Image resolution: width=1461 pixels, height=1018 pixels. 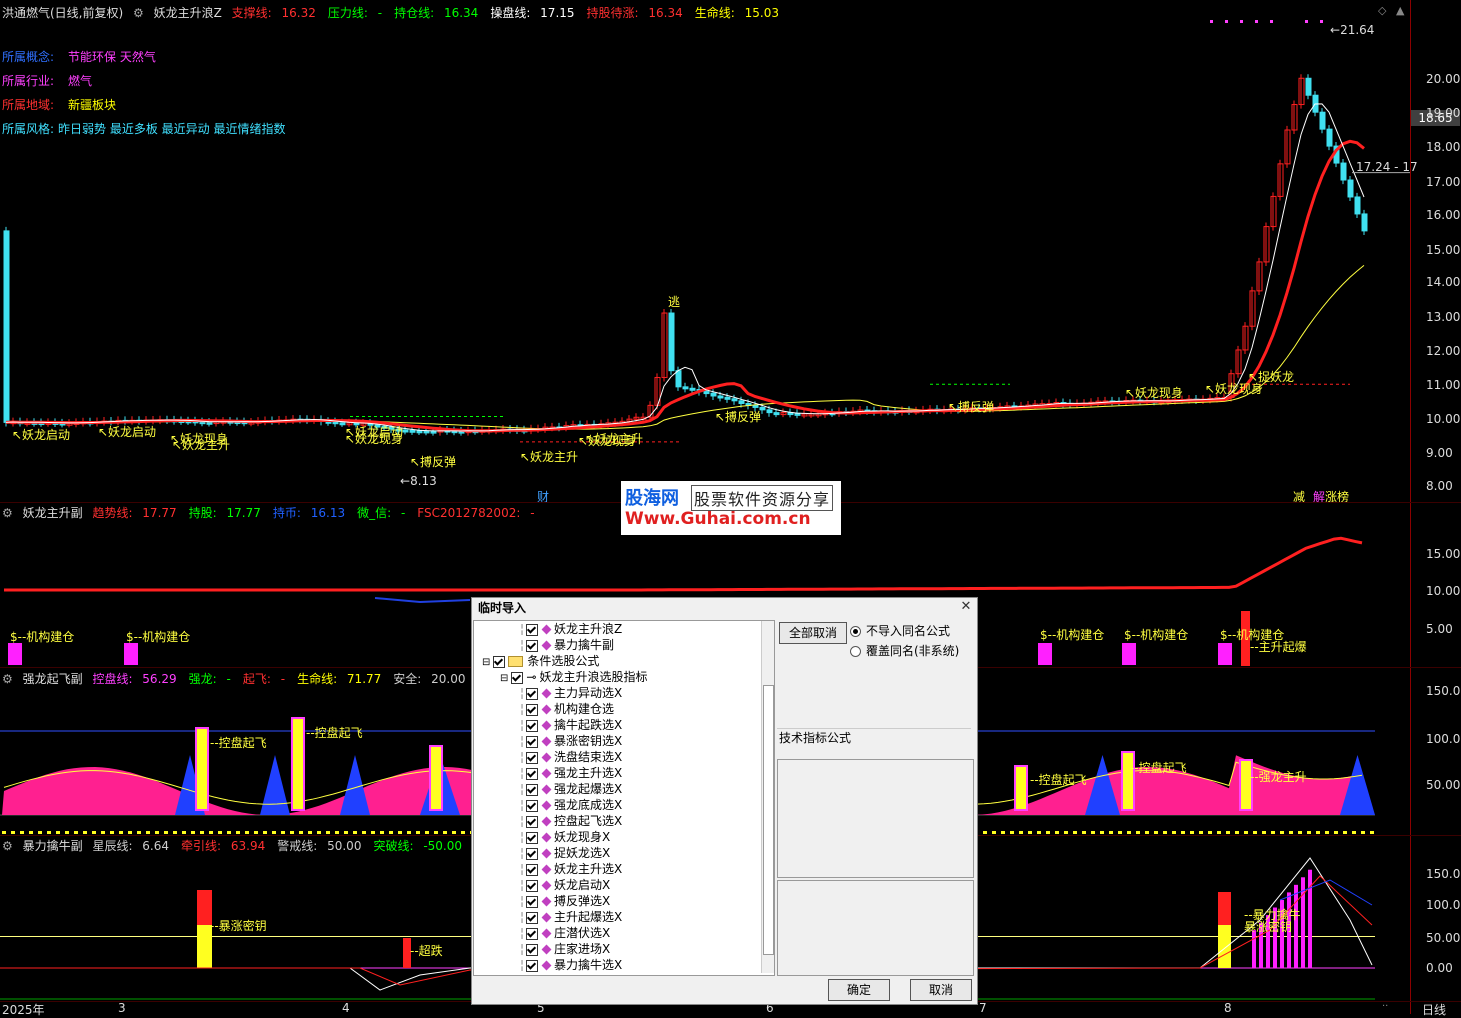 What do you see at coordinates (1443, 739) in the screenshot?
I see `axis-tick: 100.0` at bounding box center [1443, 739].